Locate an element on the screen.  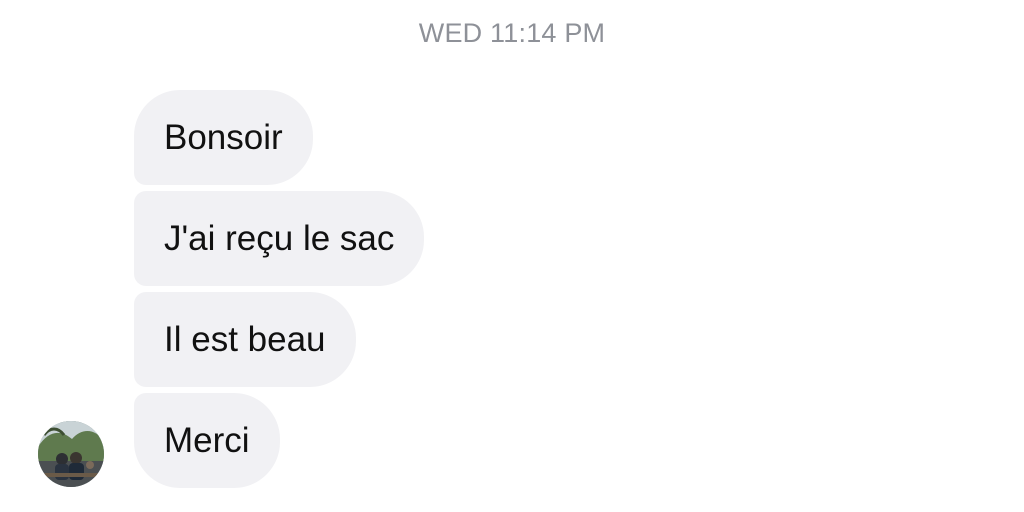
sender-avatar is located at coordinates (71, 454).